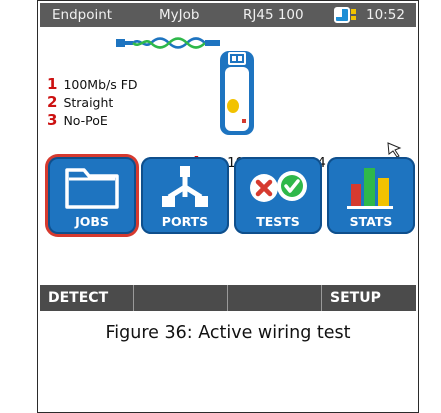 The image size is (441, 413). What do you see at coordinates (185, 186) in the screenshot?
I see `network-ports-icon` at bounding box center [185, 186].